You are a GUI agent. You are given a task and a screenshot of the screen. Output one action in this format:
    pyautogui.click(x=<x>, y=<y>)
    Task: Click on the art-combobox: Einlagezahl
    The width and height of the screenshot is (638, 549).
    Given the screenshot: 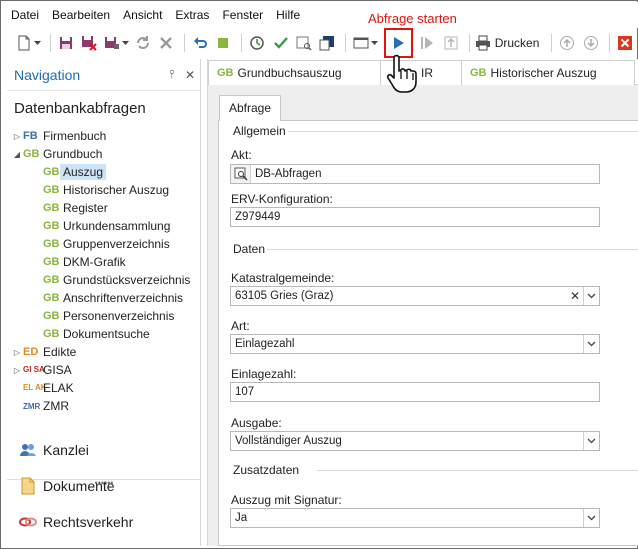 What is the action you would take?
    pyautogui.click(x=415, y=344)
    